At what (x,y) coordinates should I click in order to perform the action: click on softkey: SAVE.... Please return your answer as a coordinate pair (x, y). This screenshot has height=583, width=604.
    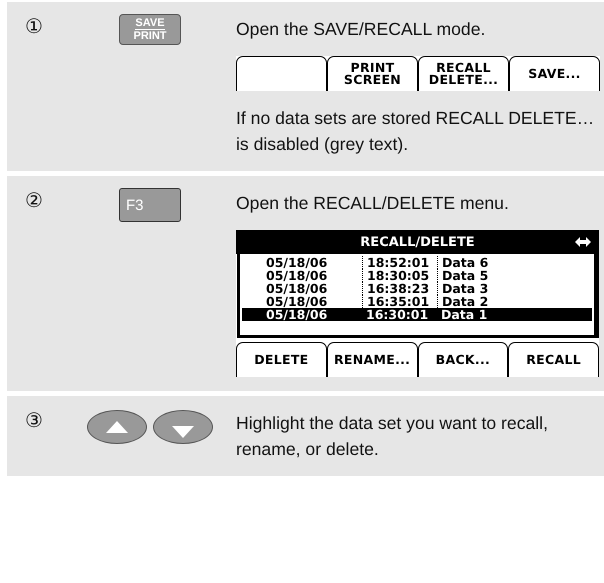
    Looking at the image, I should click on (554, 73).